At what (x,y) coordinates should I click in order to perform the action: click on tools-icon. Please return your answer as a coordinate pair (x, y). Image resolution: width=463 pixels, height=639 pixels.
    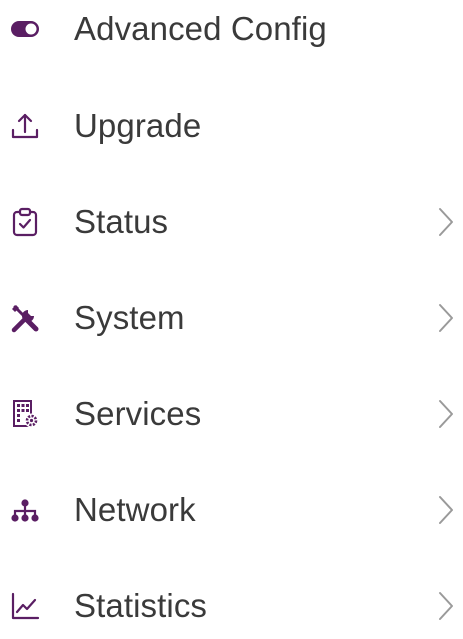
    Looking at the image, I should click on (25, 318).